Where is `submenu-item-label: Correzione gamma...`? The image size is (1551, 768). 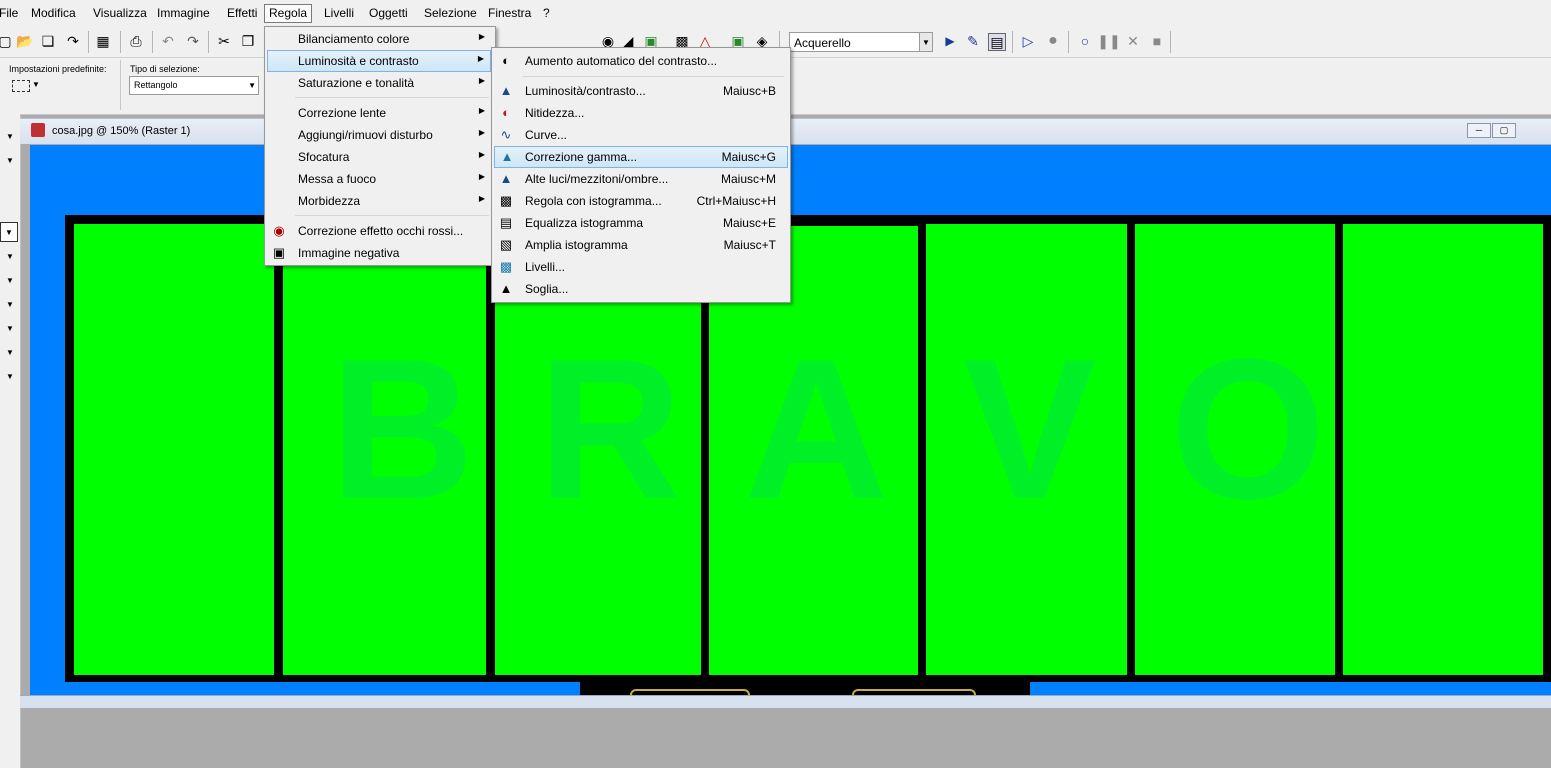
submenu-item-label: Correzione gamma... is located at coordinates (581, 157).